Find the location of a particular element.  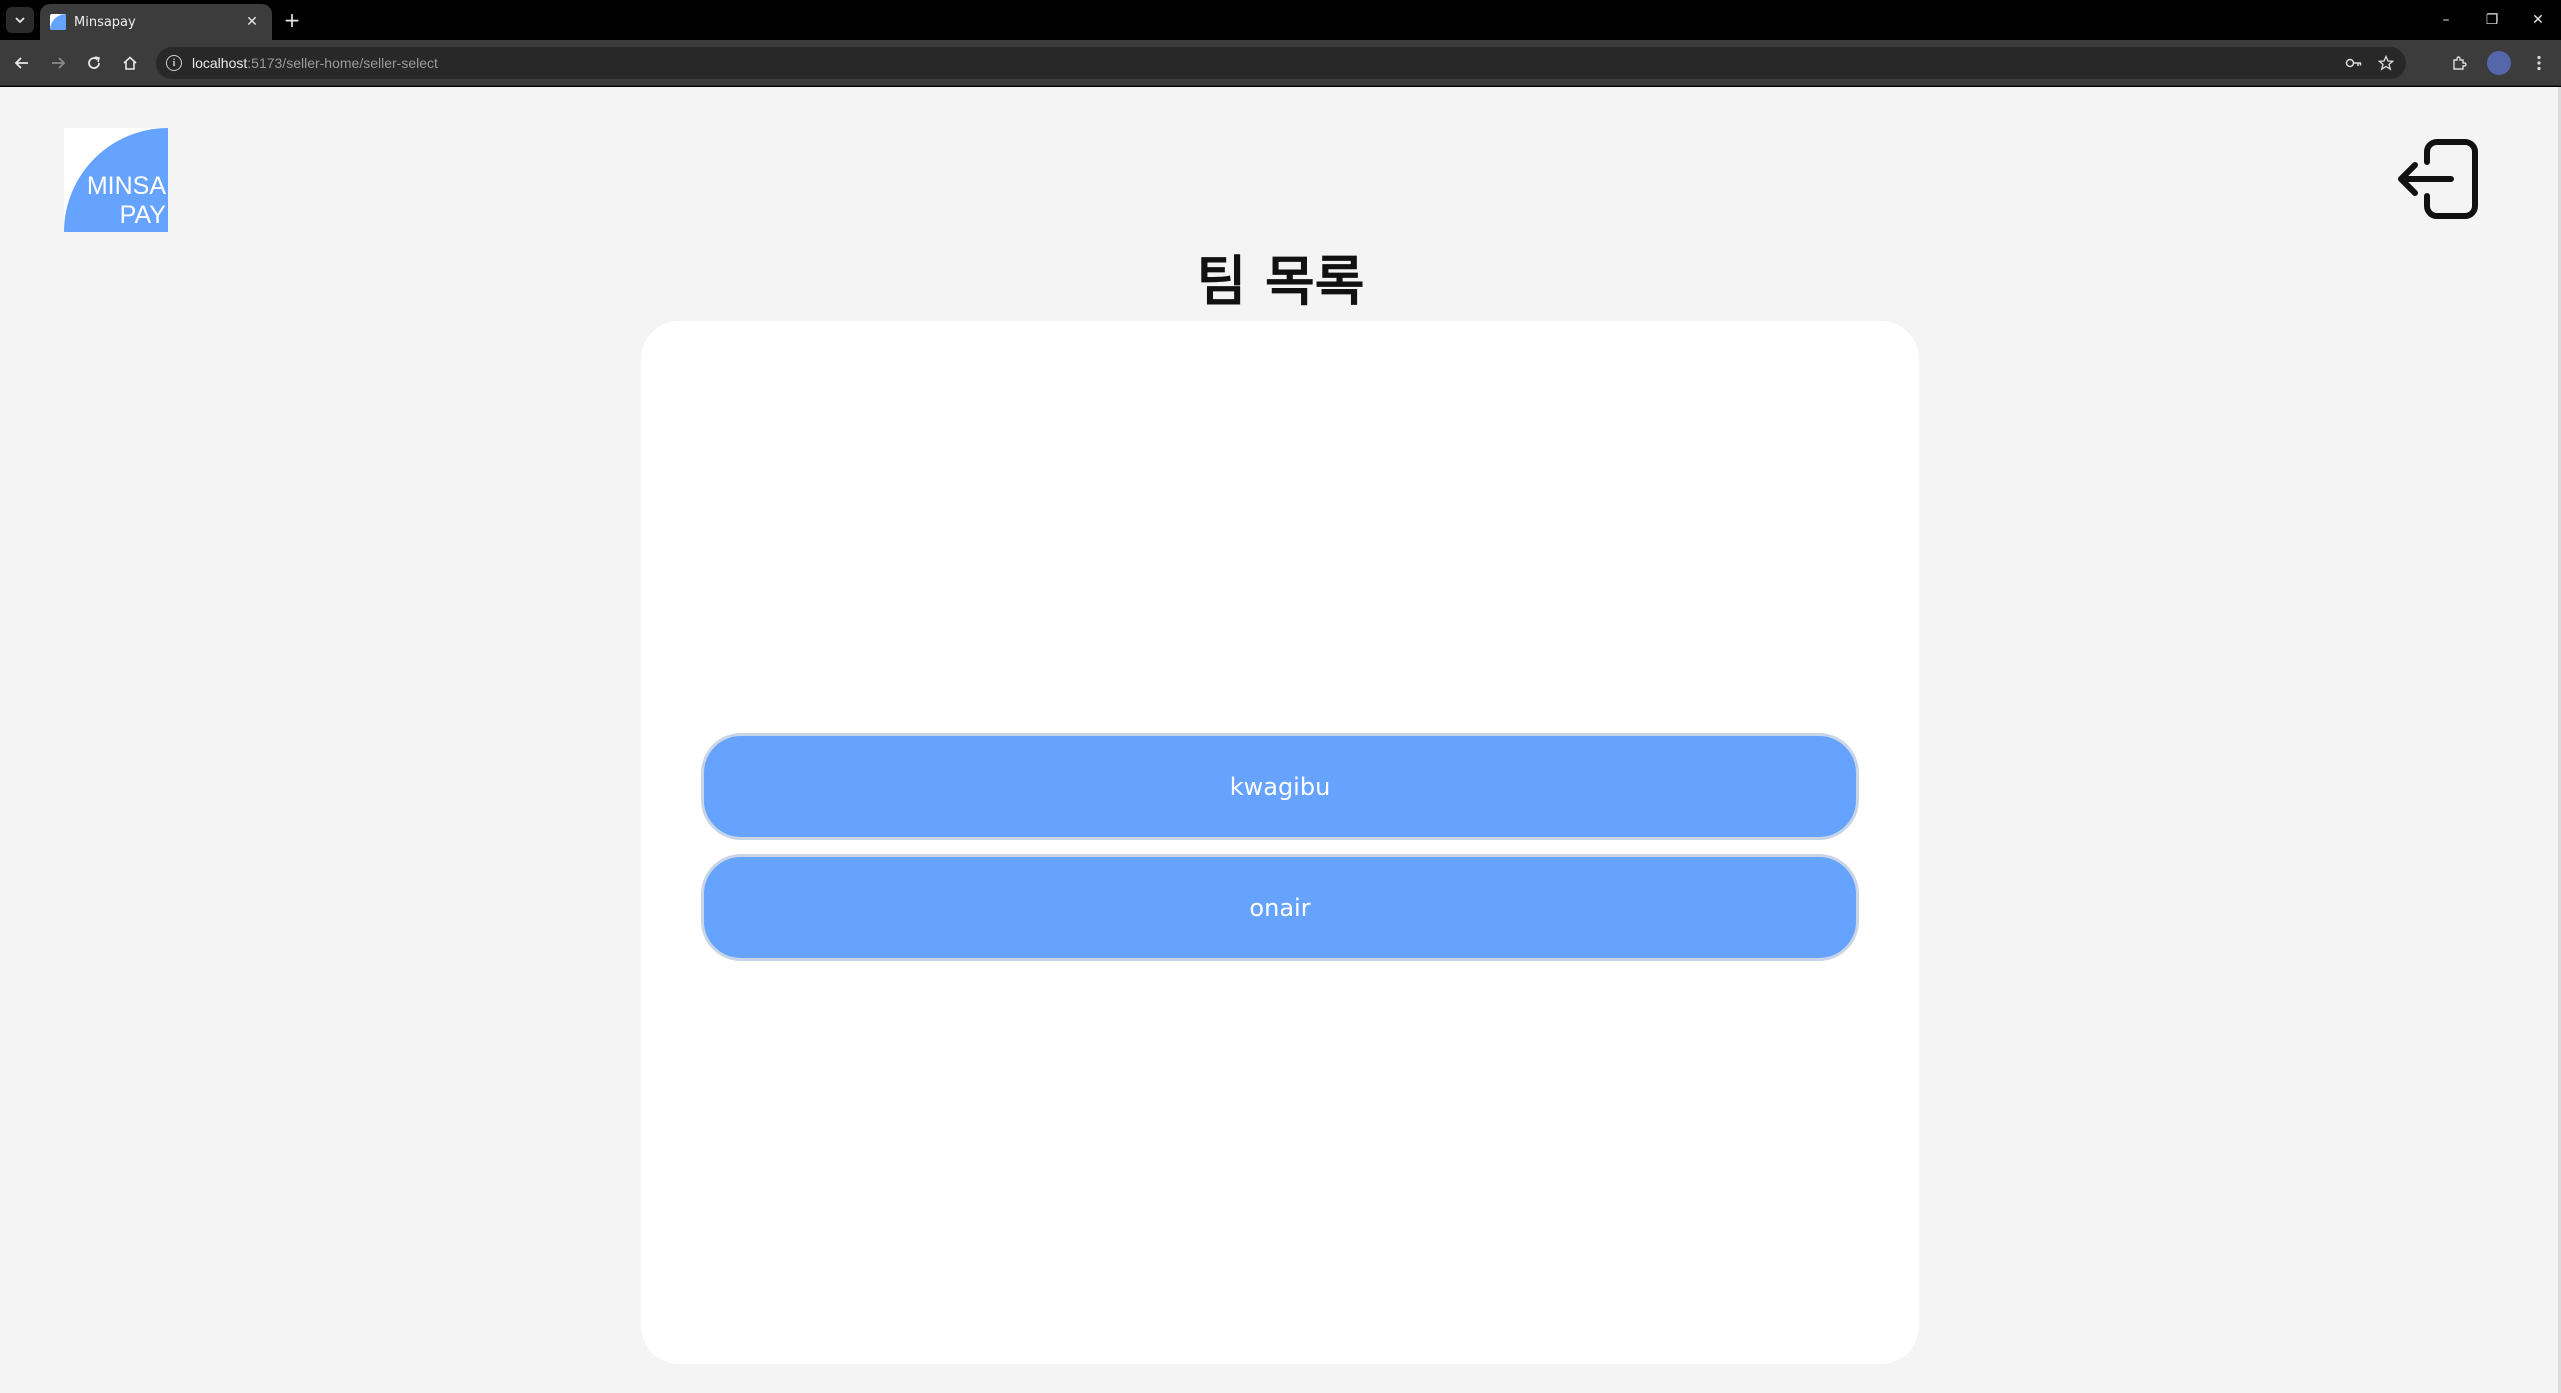

minimize-button: – is located at coordinates (2446, 20).